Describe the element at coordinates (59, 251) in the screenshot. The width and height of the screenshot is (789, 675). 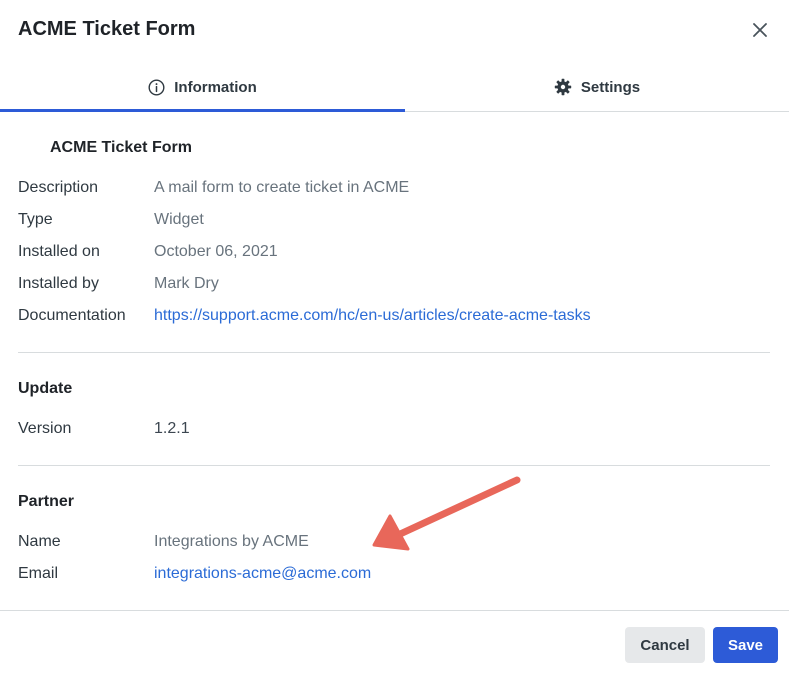
I see `row-label: Installed on` at that location.